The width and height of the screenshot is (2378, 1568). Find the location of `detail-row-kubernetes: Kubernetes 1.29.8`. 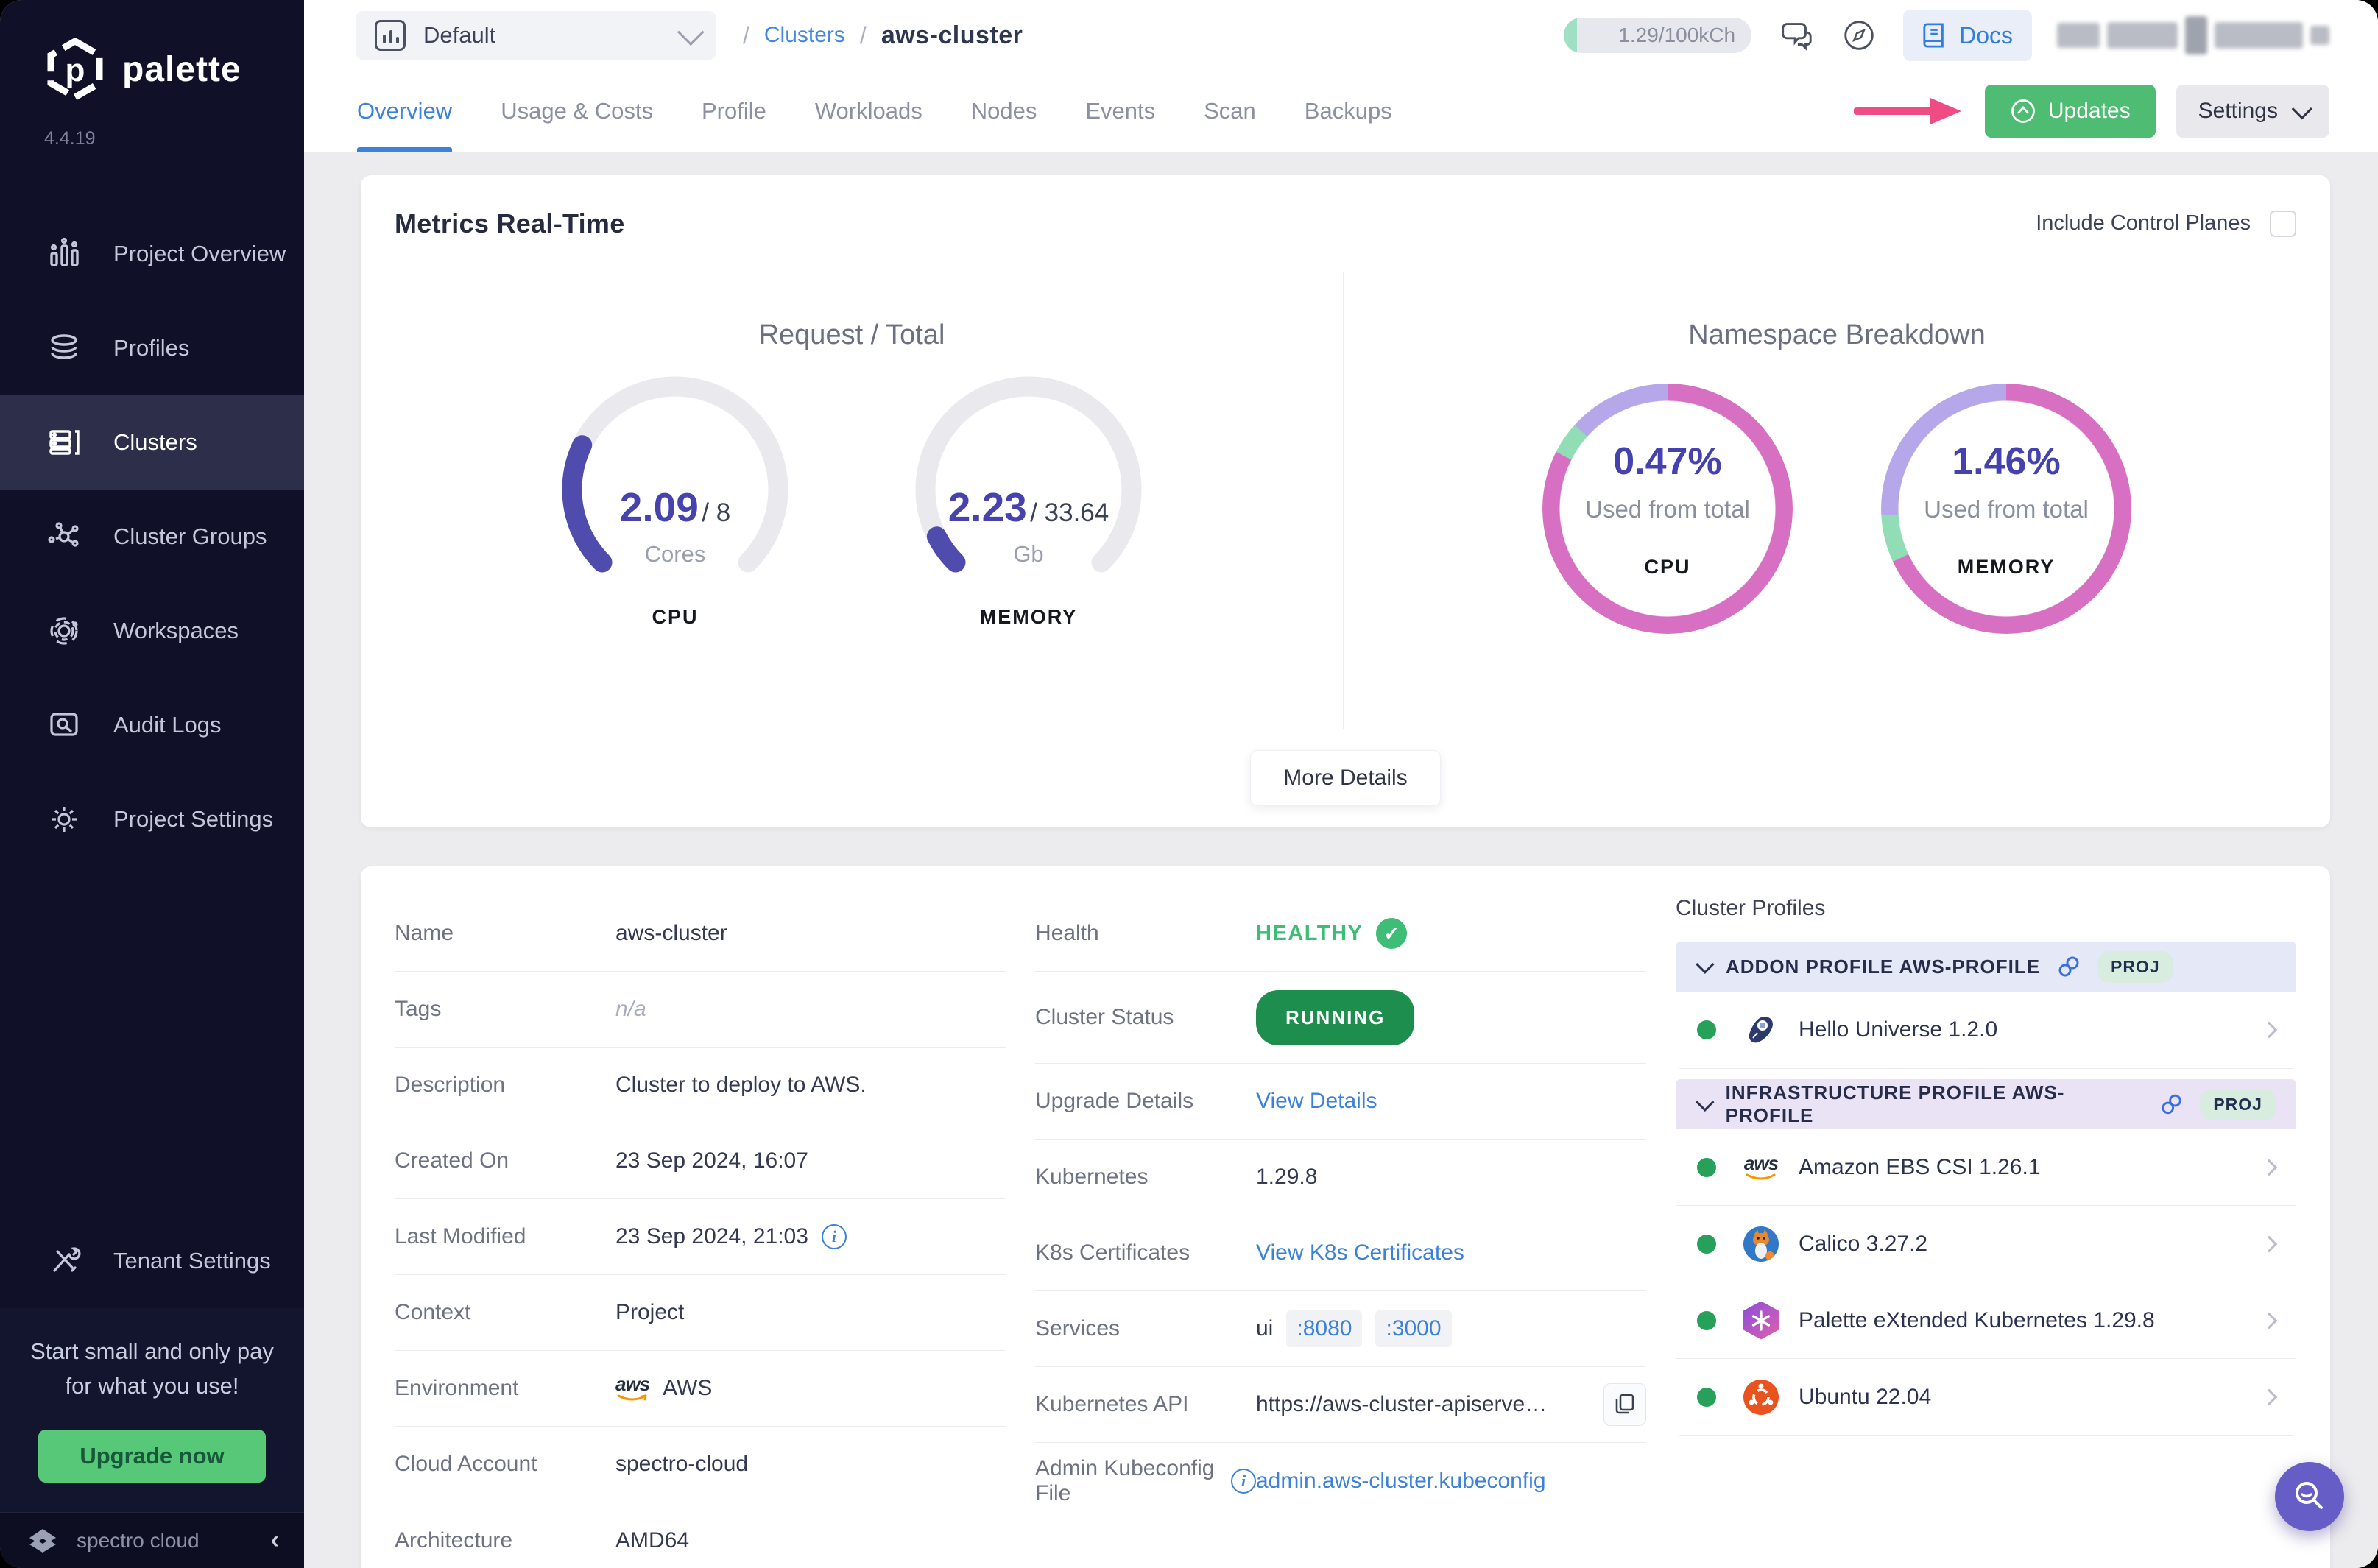

detail-row-kubernetes: Kubernetes 1.29.8 is located at coordinates (1340, 1178).